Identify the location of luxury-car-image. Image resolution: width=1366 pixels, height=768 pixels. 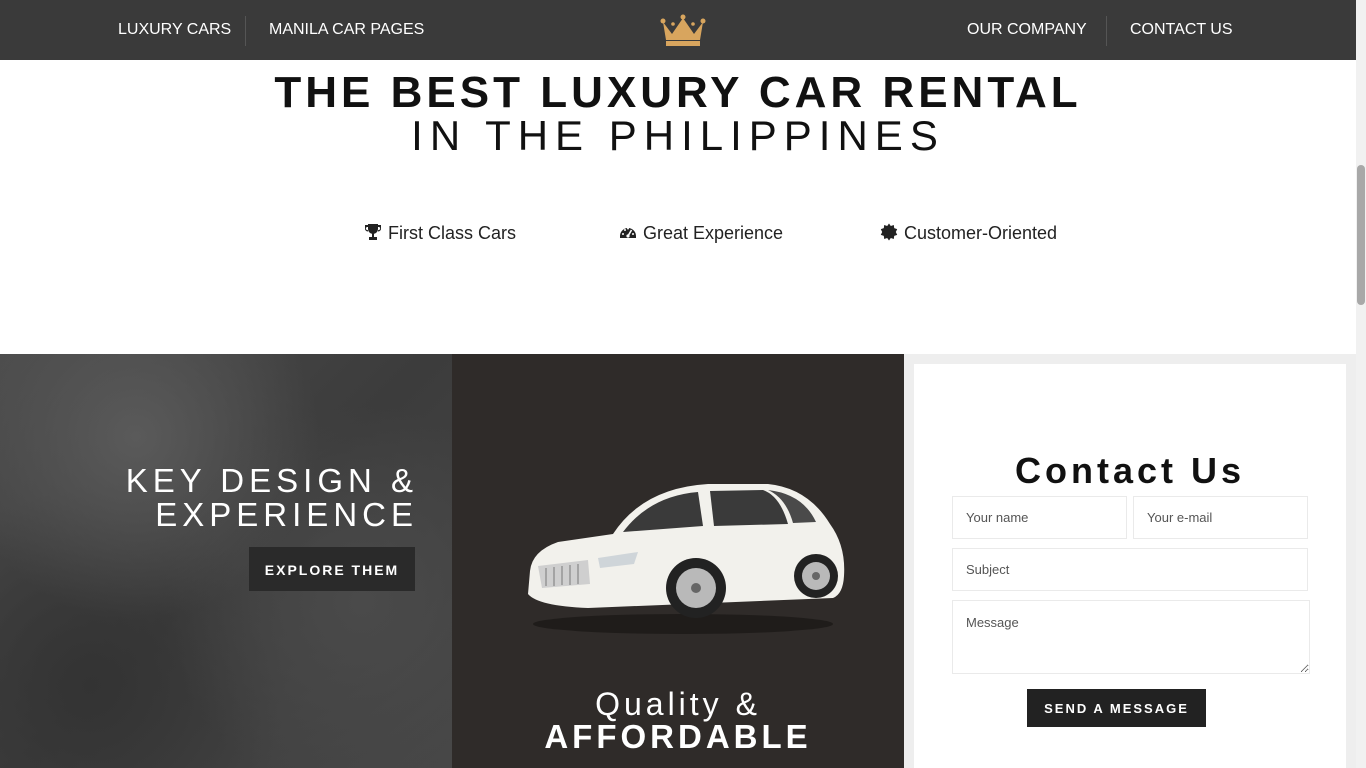
(686, 559).